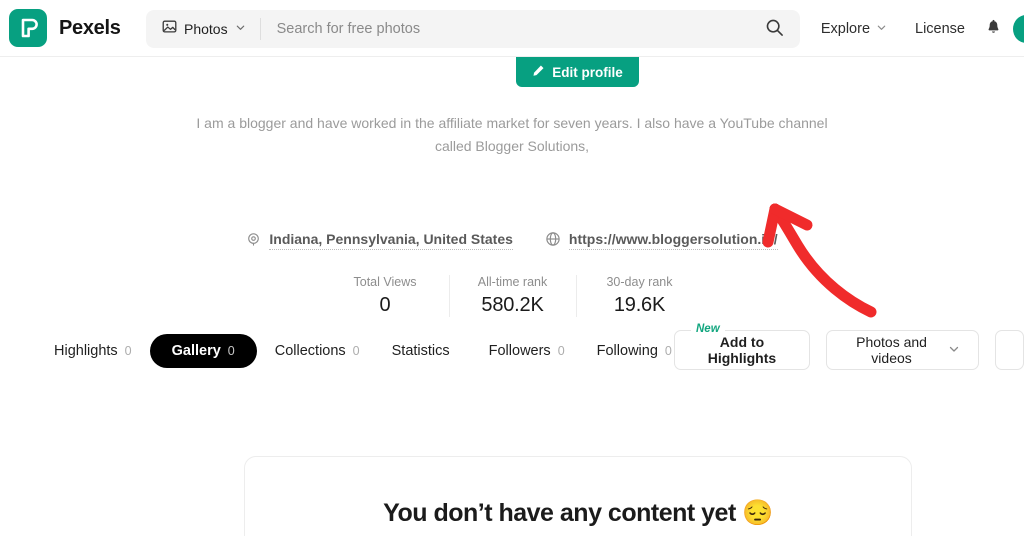  What do you see at coordinates (1009, 350) in the screenshot?
I see `overflow-action-button` at bounding box center [1009, 350].